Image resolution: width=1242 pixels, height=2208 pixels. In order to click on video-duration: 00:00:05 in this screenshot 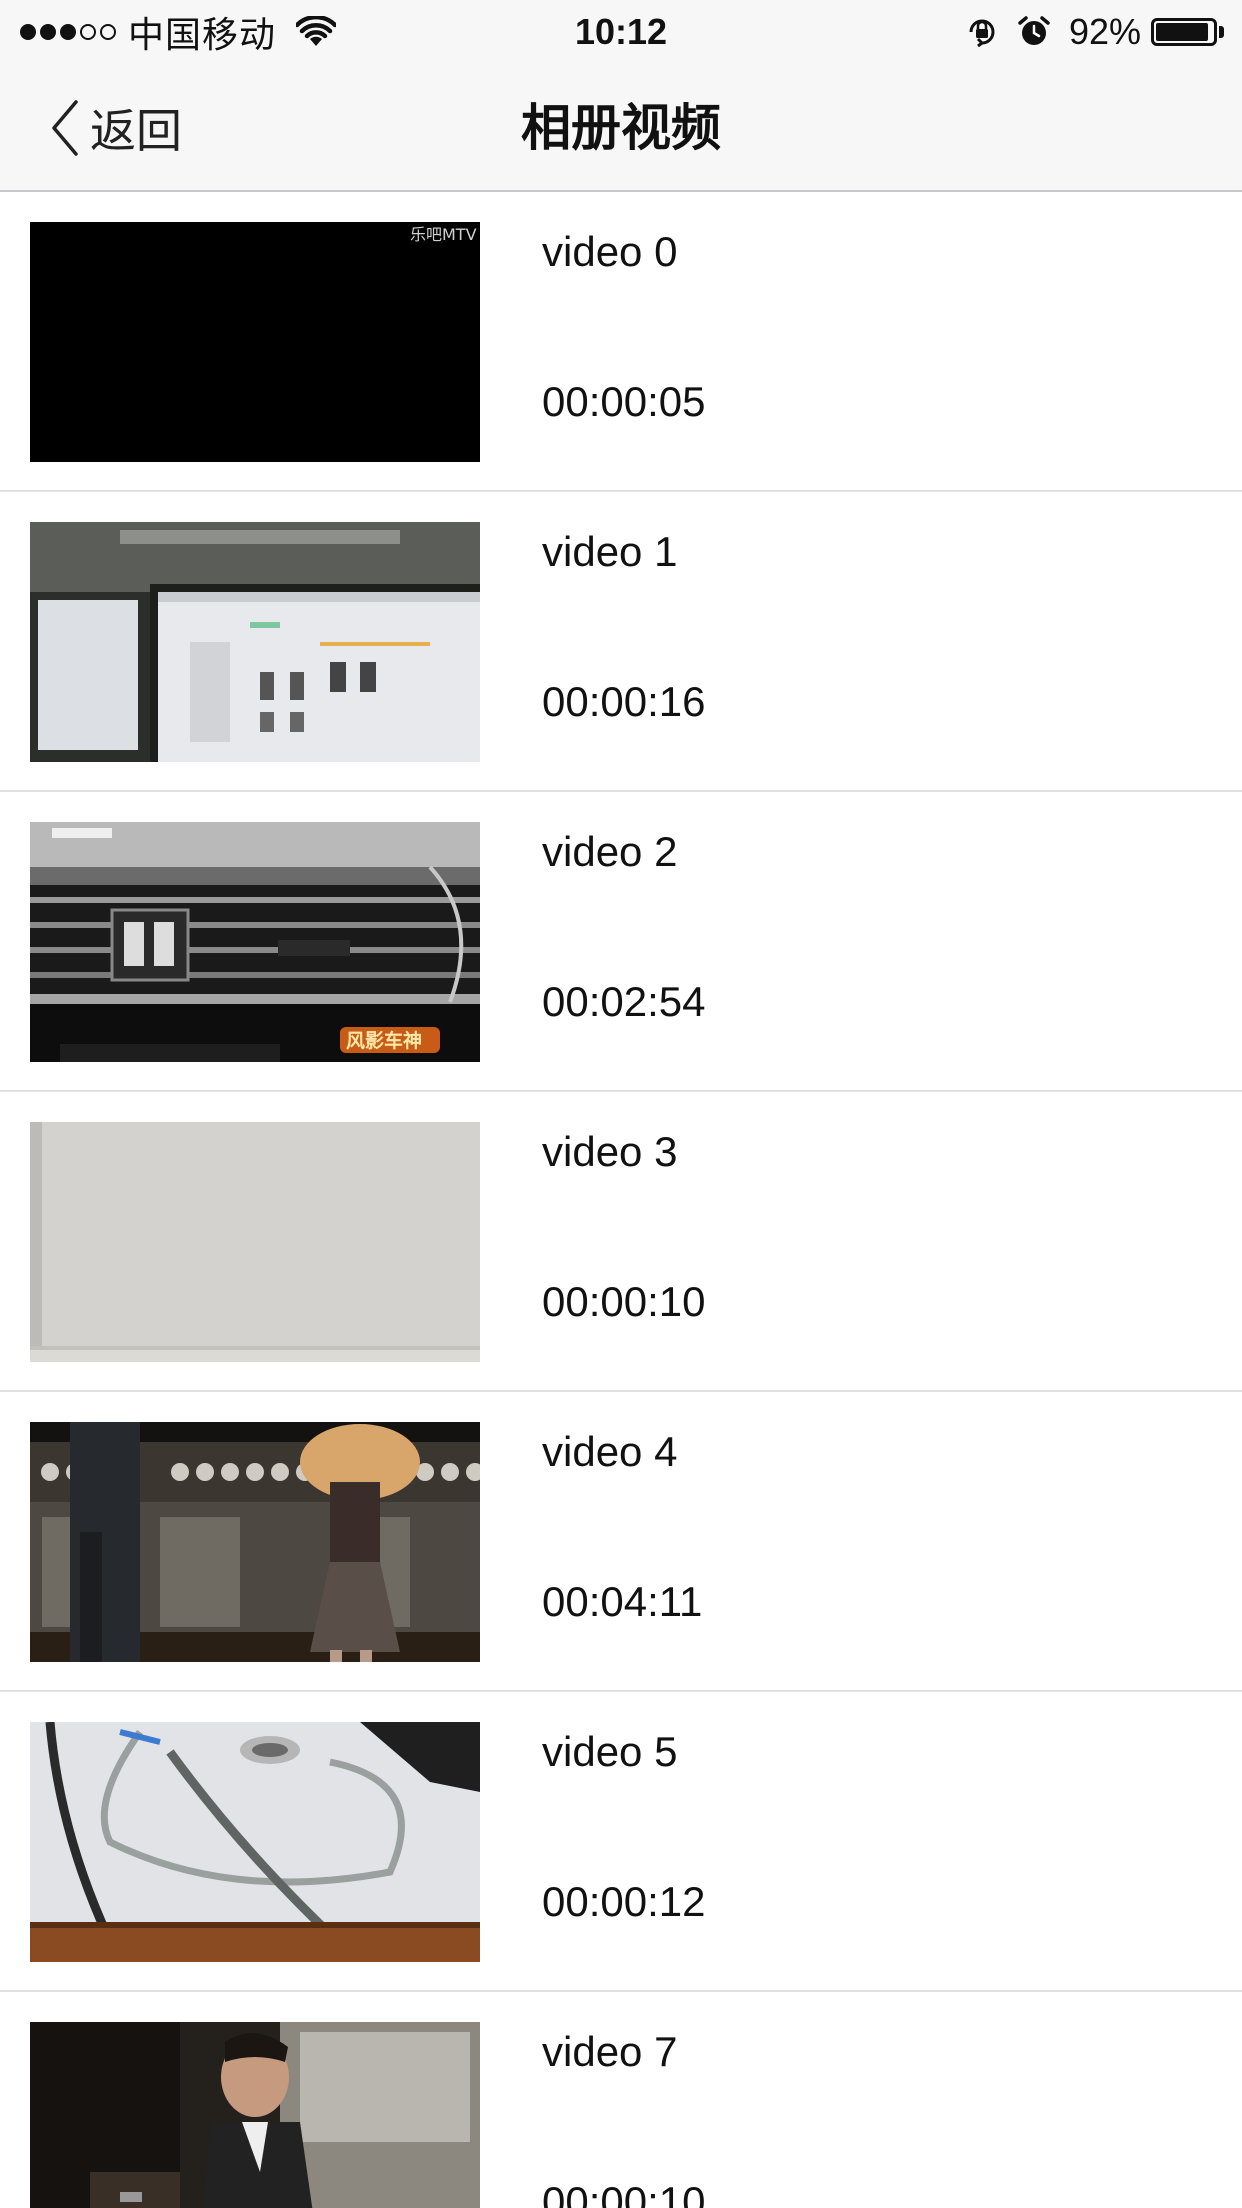, I will do `click(624, 401)`.